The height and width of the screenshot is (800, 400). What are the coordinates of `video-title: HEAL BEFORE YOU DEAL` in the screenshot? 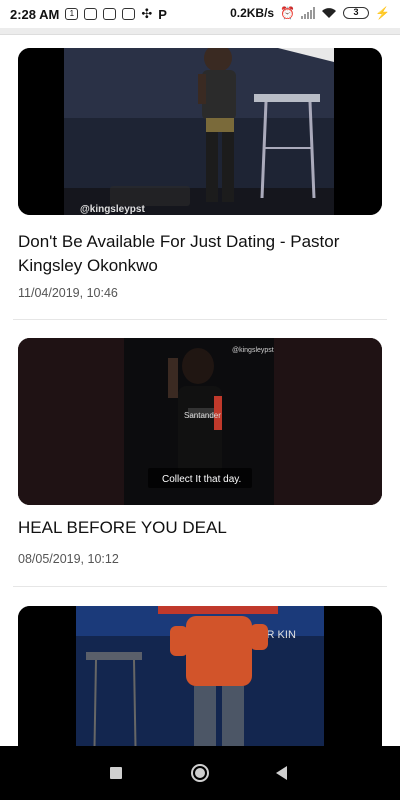 It's located at (193, 528).